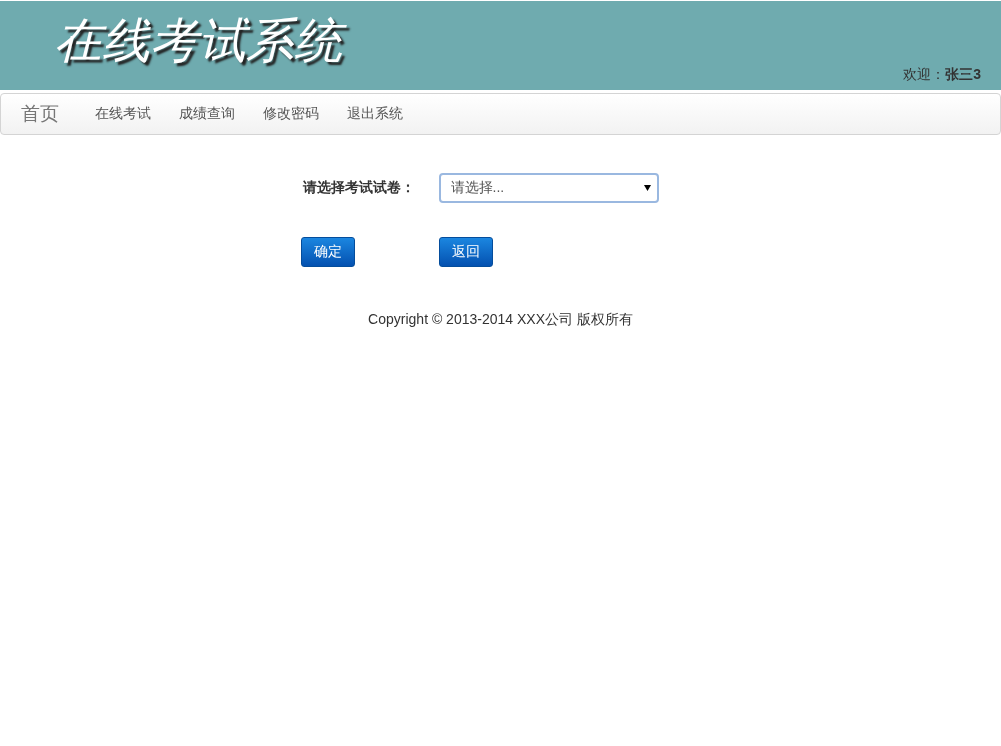 The image size is (1001, 746). I want to click on copyright-text: Copyright © 2013-2014 XXX公司 版权所有, so click(500, 319).